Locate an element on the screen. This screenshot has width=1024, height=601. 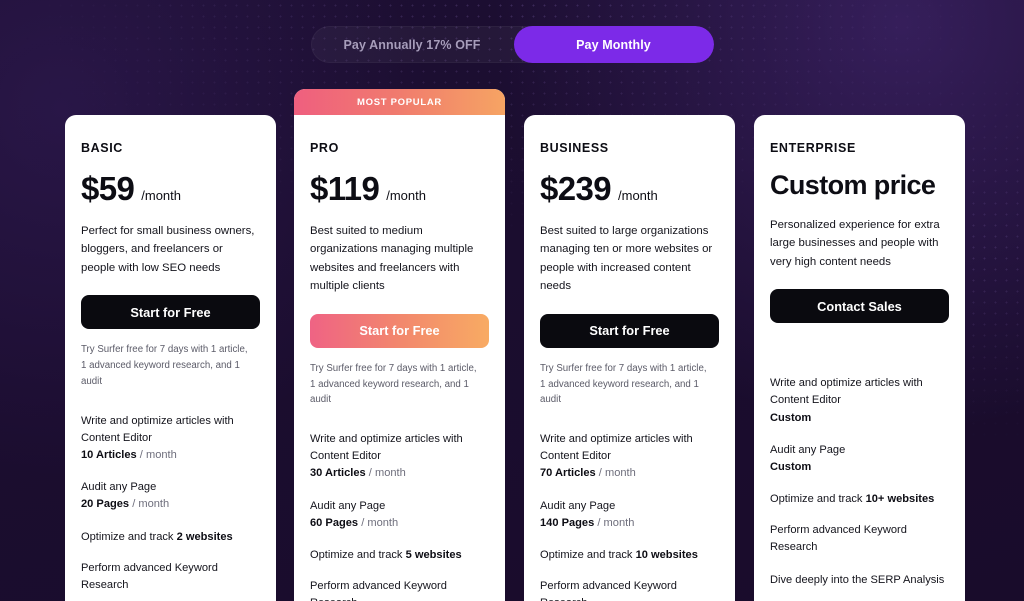
feature-value-websites-enterprise: 10+ websites is located at coordinates (900, 499).